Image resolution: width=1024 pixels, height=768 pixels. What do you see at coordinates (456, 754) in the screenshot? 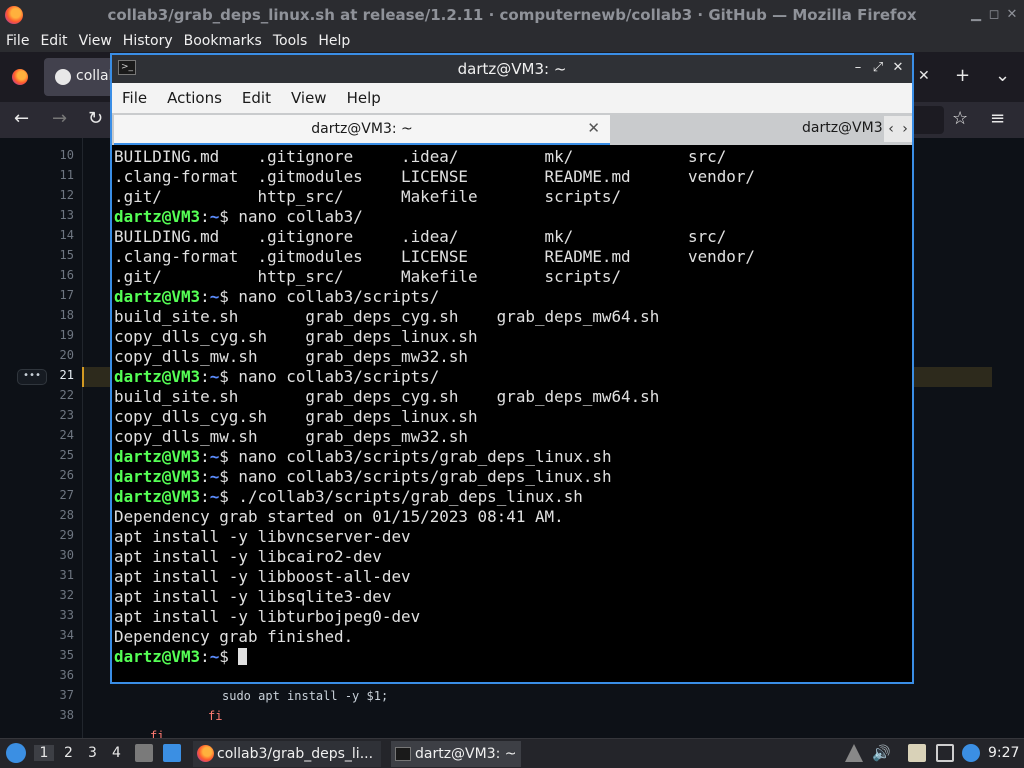
I see `taskbar-task-terminal: dartz@VM3: ~` at bounding box center [456, 754].